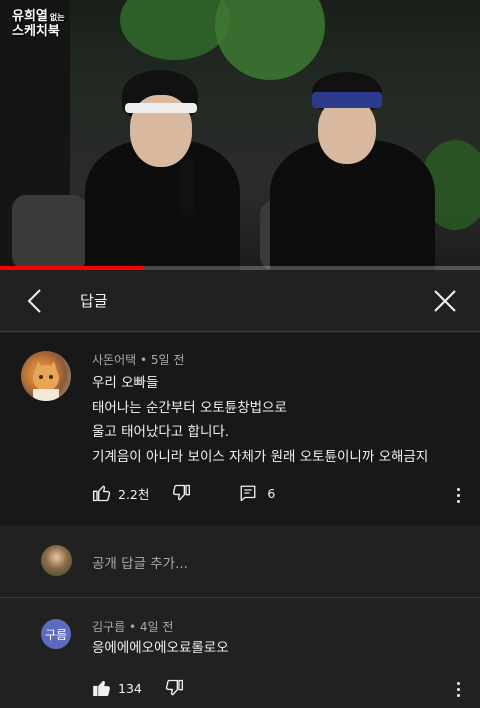 The image size is (480, 708). I want to click on comment-author: 김구름, so click(108, 627).